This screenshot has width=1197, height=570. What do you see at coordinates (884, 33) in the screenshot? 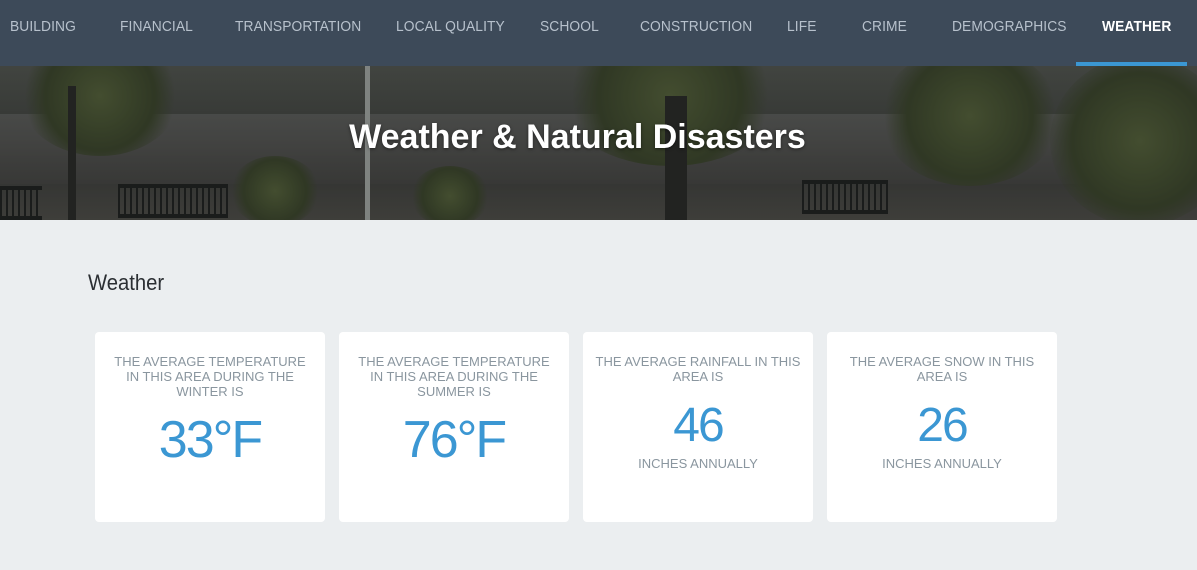
I see `nav-item-crime: CRIME` at bounding box center [884, 33].